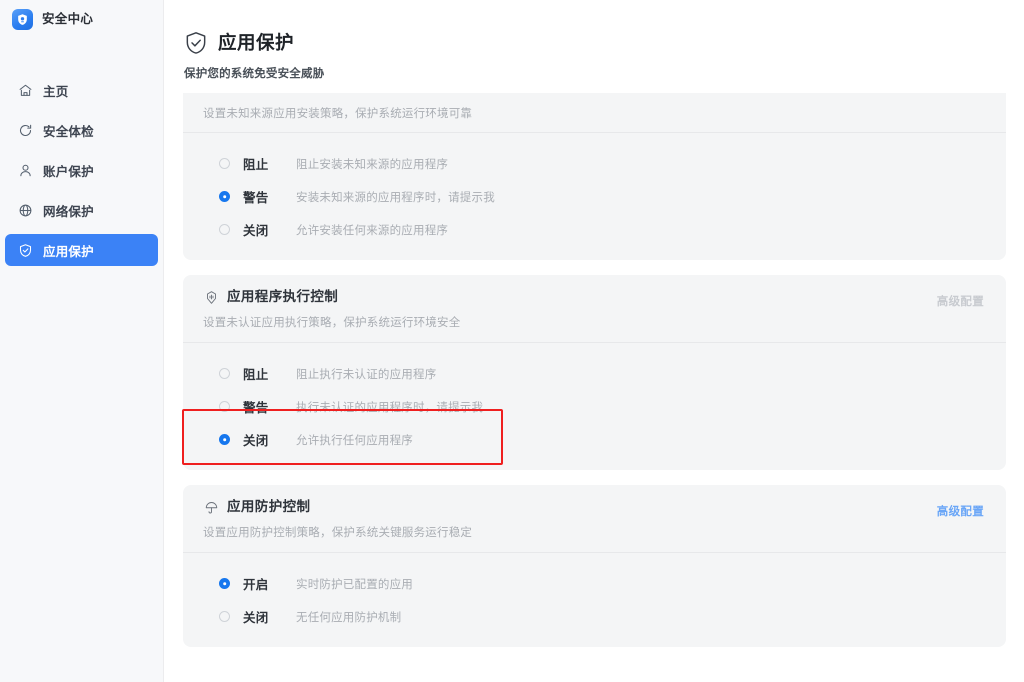  What do you see at coordinates (366, 374) in the screenshot?
I see `radio-option-description: 阻止执行未认证的应用程序` at bounding box center [366, 374].